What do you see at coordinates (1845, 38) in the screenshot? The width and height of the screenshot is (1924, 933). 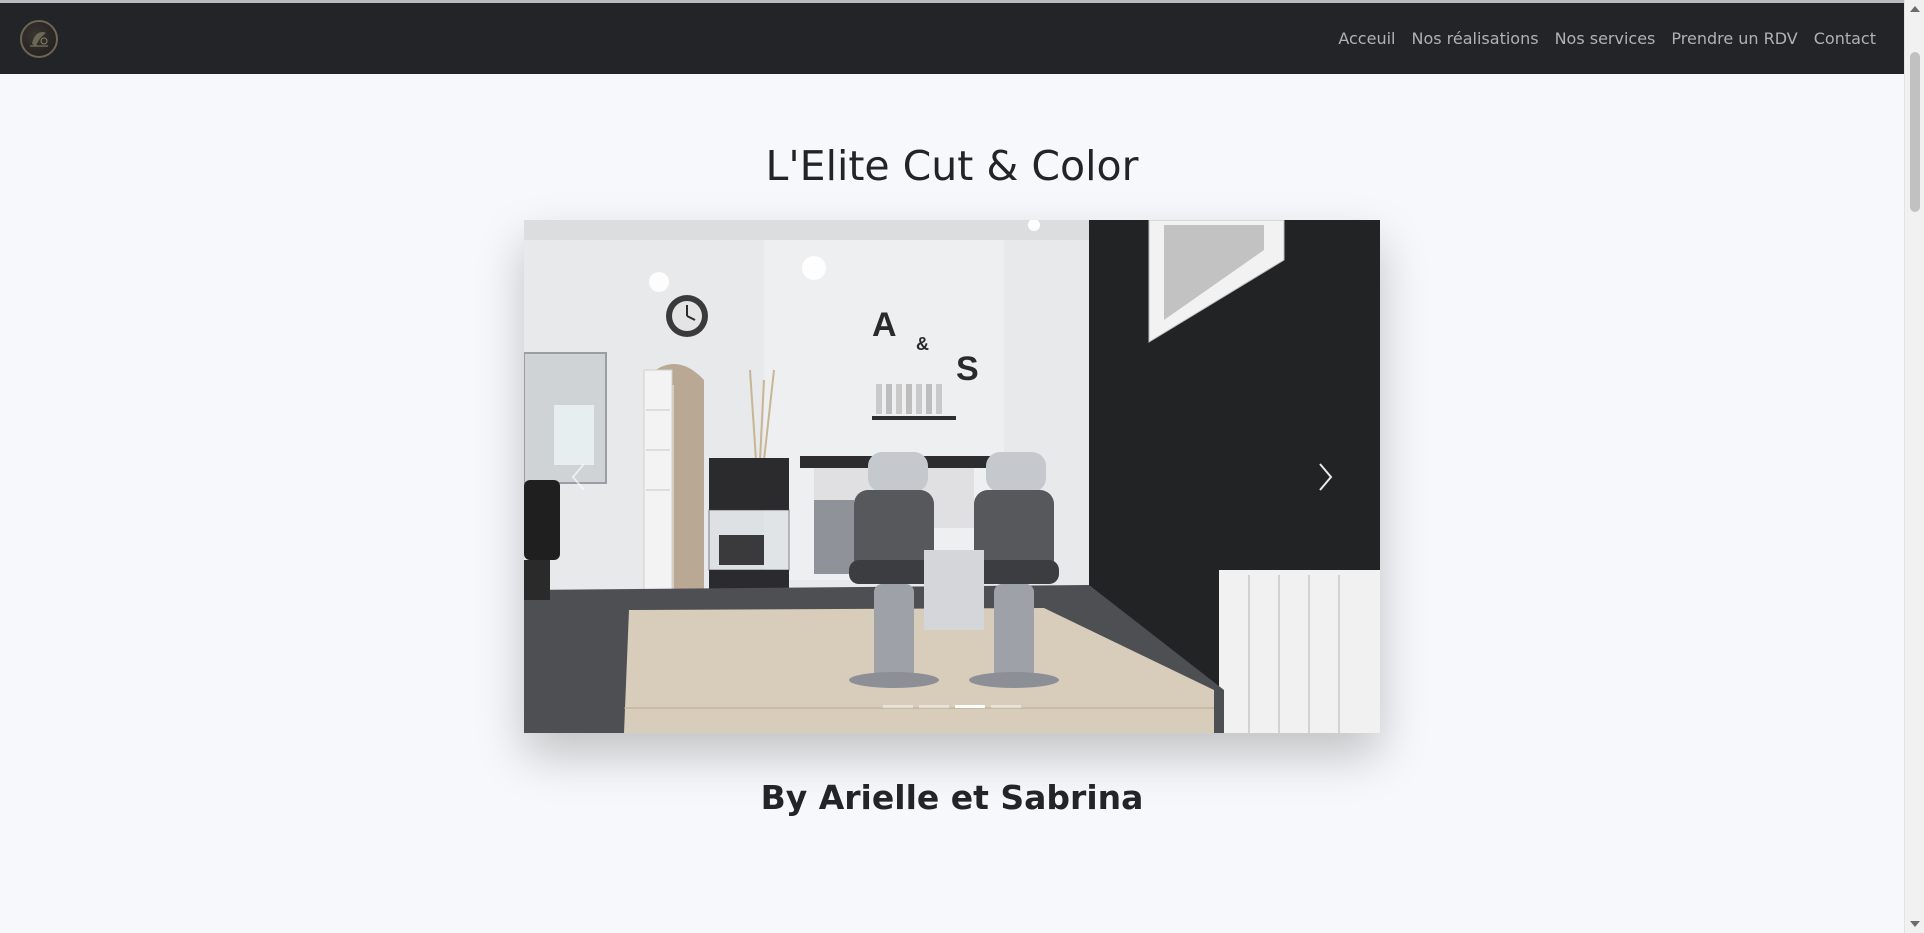 I see `nav-link-contact: Contact` at bounding box center [1845, 38].